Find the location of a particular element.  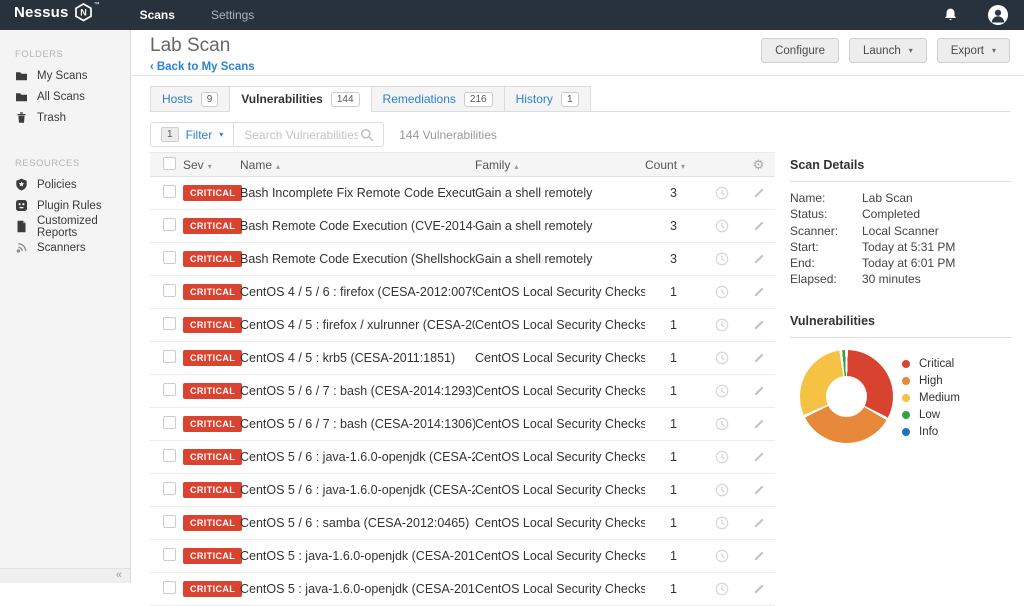

sidebar-item-plugin-rules: Plugin Rules is located at coordinates (65, 205).